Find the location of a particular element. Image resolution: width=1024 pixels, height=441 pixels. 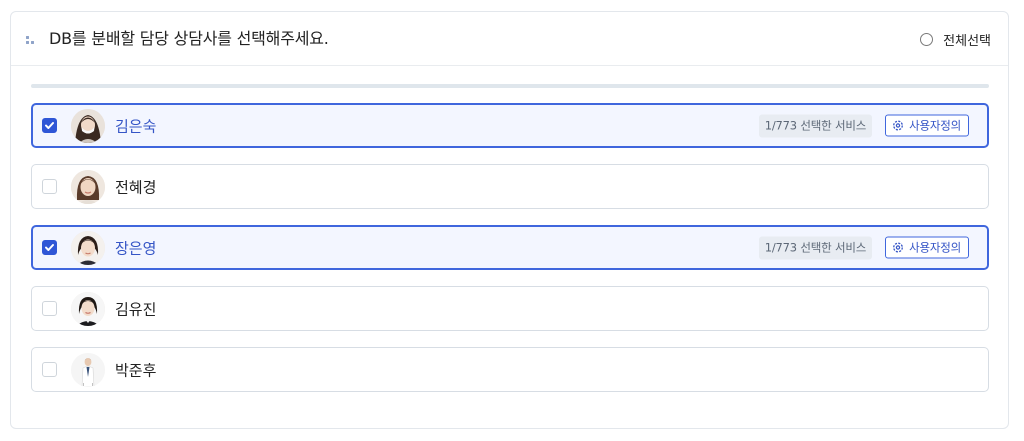

select-all-label: 전체선택 is located at coordinates (967, 41).